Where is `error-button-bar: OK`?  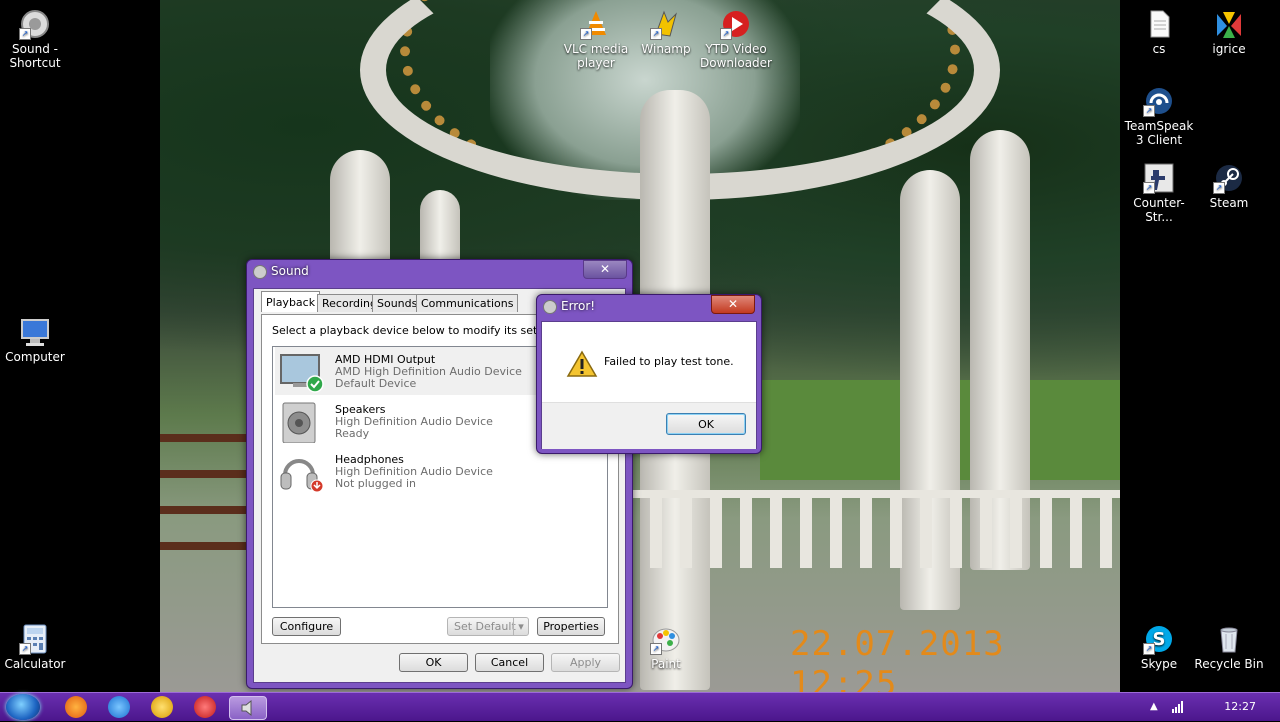 error-button-bar: OK is located at coordinates (649, 425).